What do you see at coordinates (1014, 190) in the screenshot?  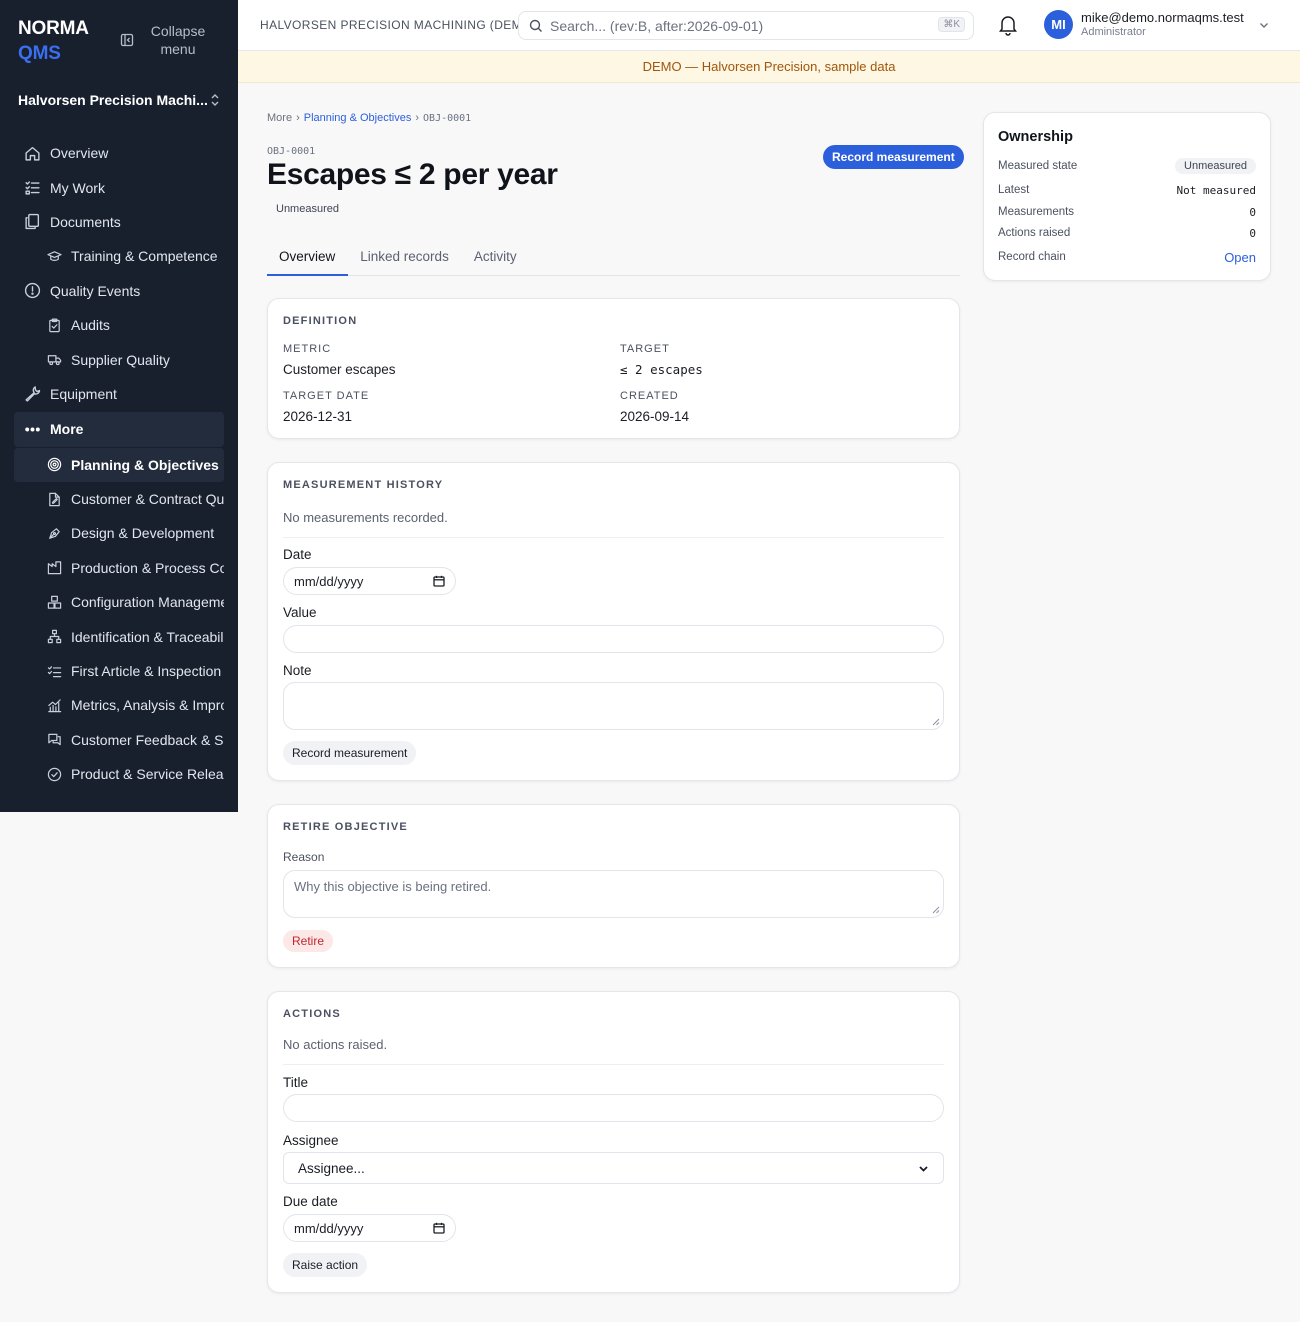 I see `latest-label: Latest` at bounding box center [1014, 190].